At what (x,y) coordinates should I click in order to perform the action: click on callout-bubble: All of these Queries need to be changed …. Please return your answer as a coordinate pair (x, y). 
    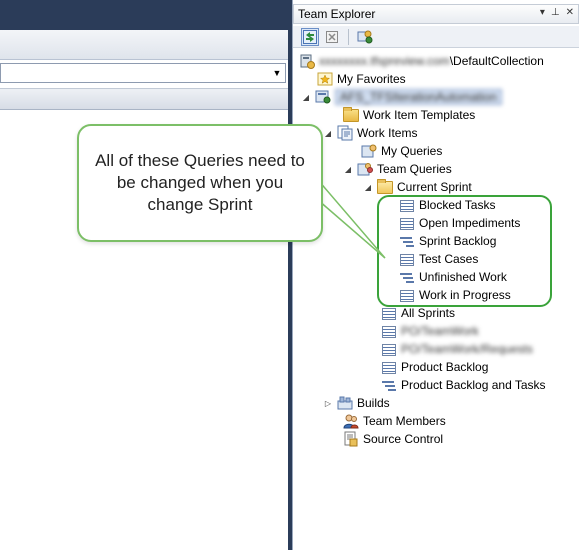
    Looking at the image, I should click on (200, 183).